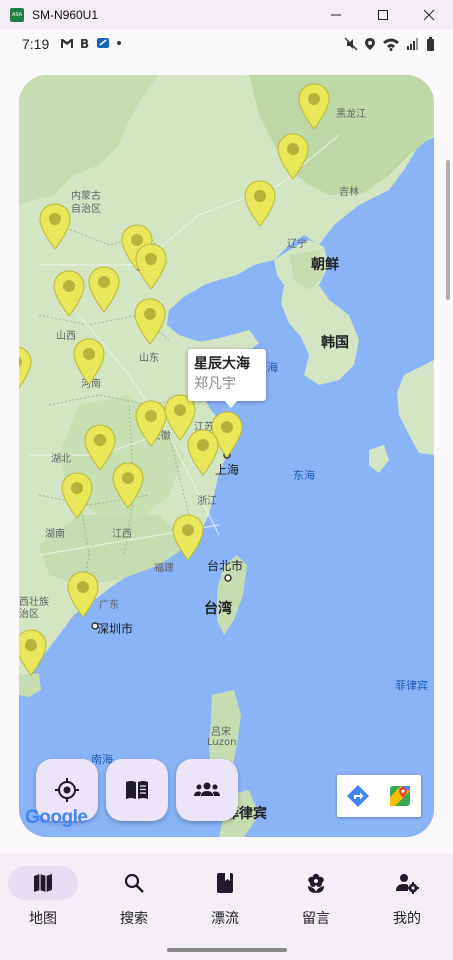 The height and width of the screenshot is (960, 453). What do you see at coordinates (227, 375) in the screenshot?
I see `marker-info-window: 星辰大海 郑凡宇` at bounding box center [227, 375].